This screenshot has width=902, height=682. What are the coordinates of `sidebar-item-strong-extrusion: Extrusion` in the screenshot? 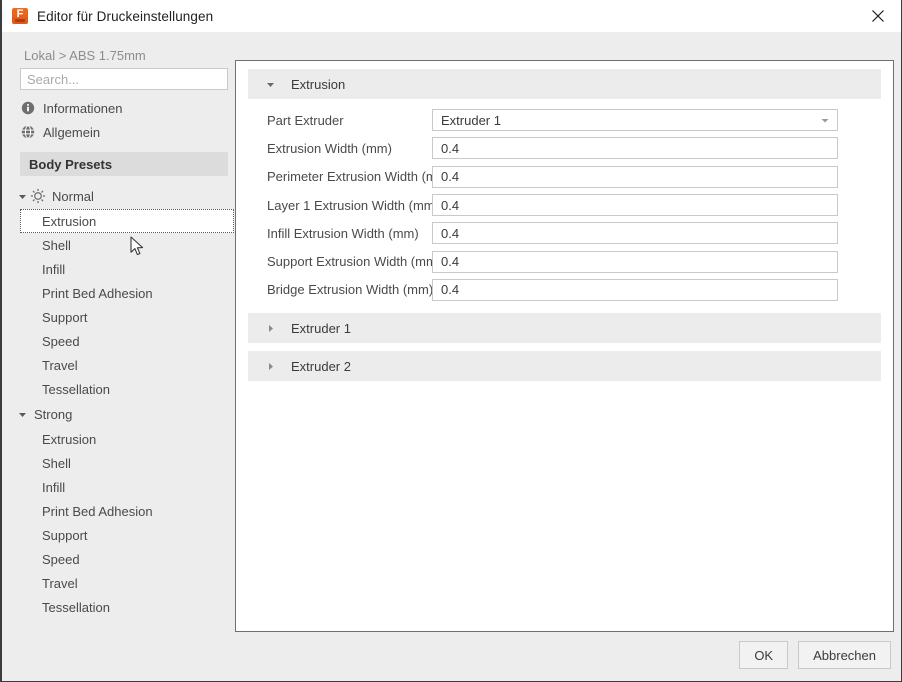 It's located at (119, 439).